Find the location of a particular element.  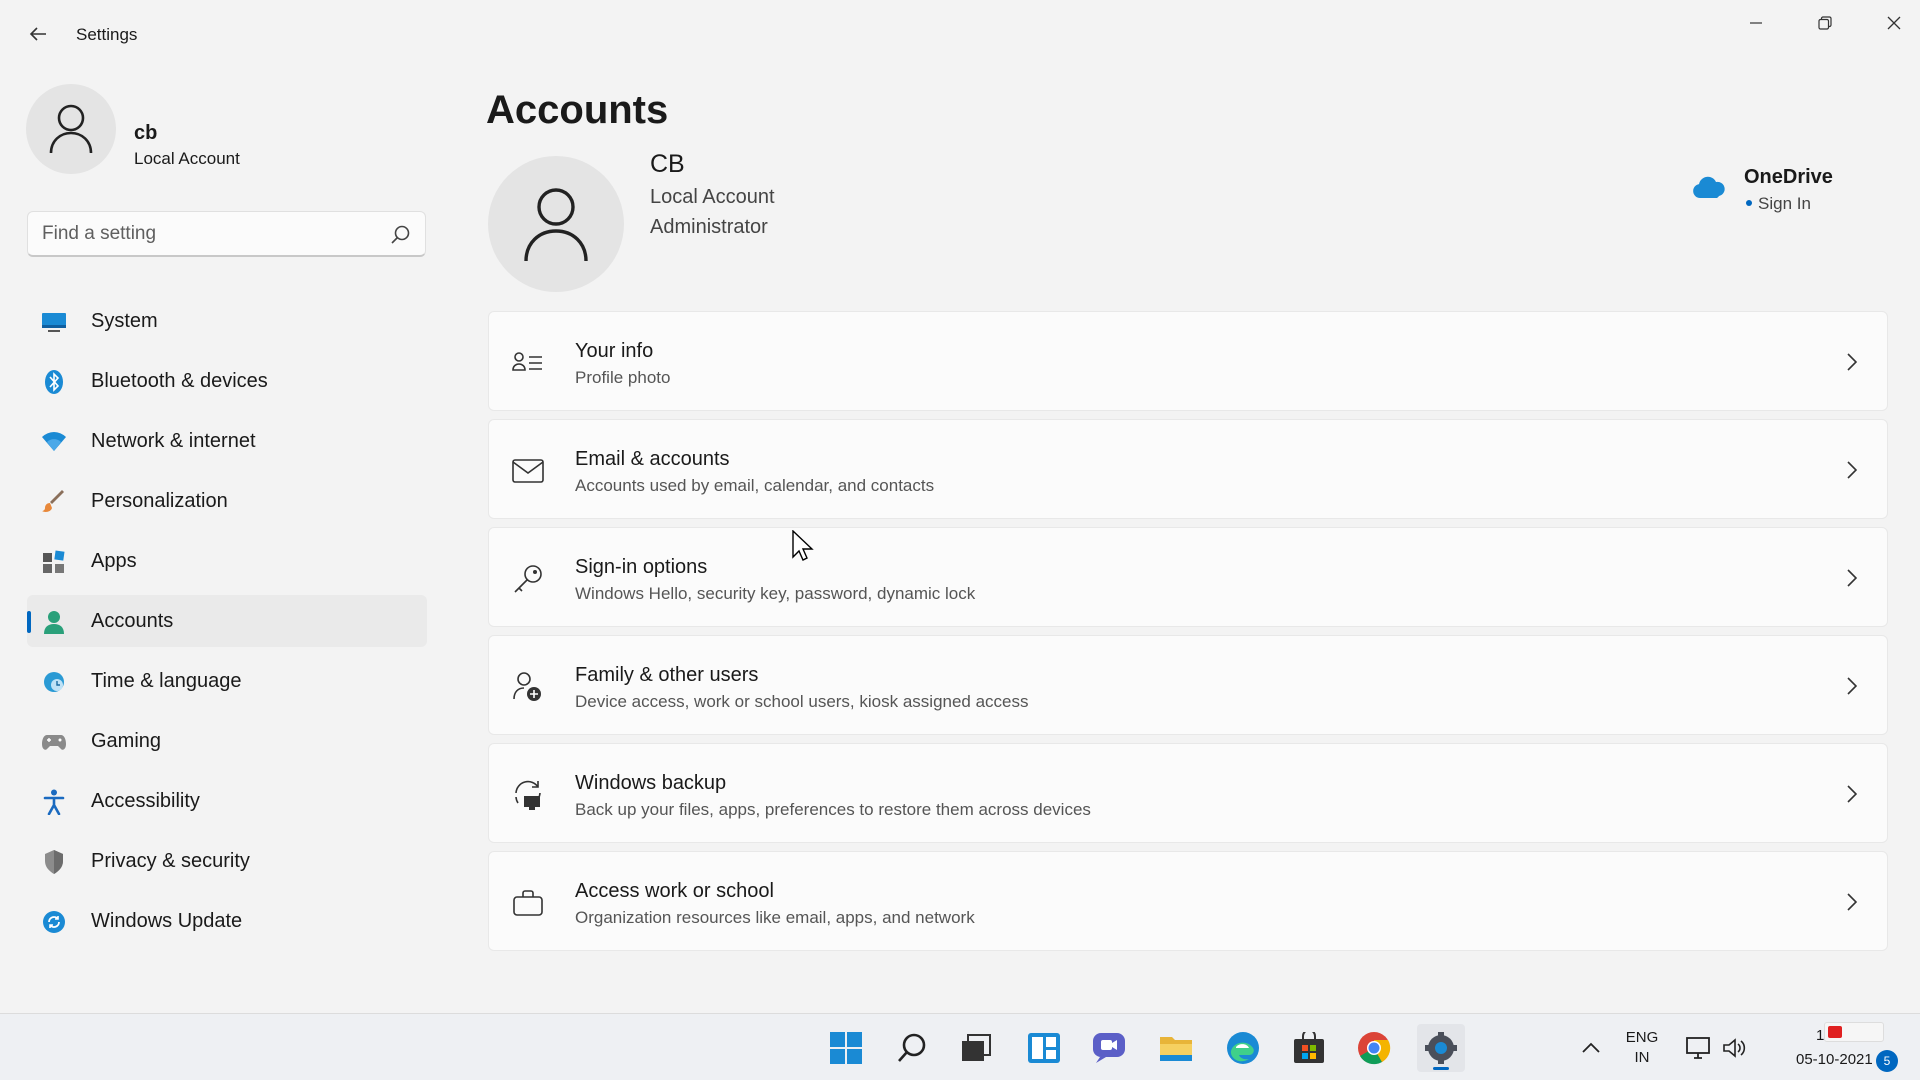

edge-button is located at coordinates (1243, 1048).